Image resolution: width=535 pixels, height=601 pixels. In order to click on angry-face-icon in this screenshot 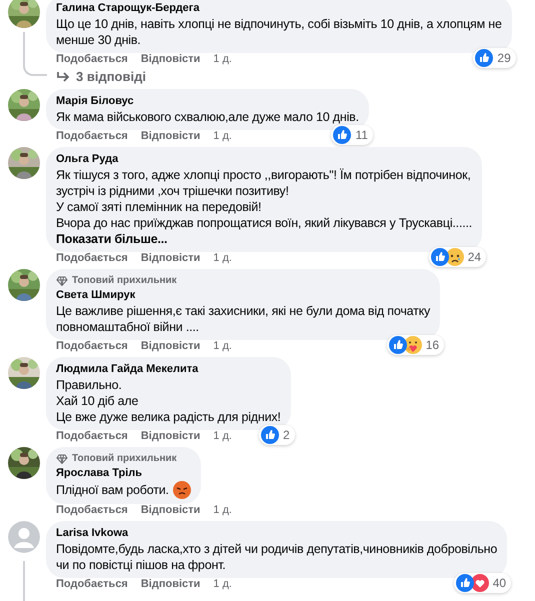, I will do `click(181, 490)`.